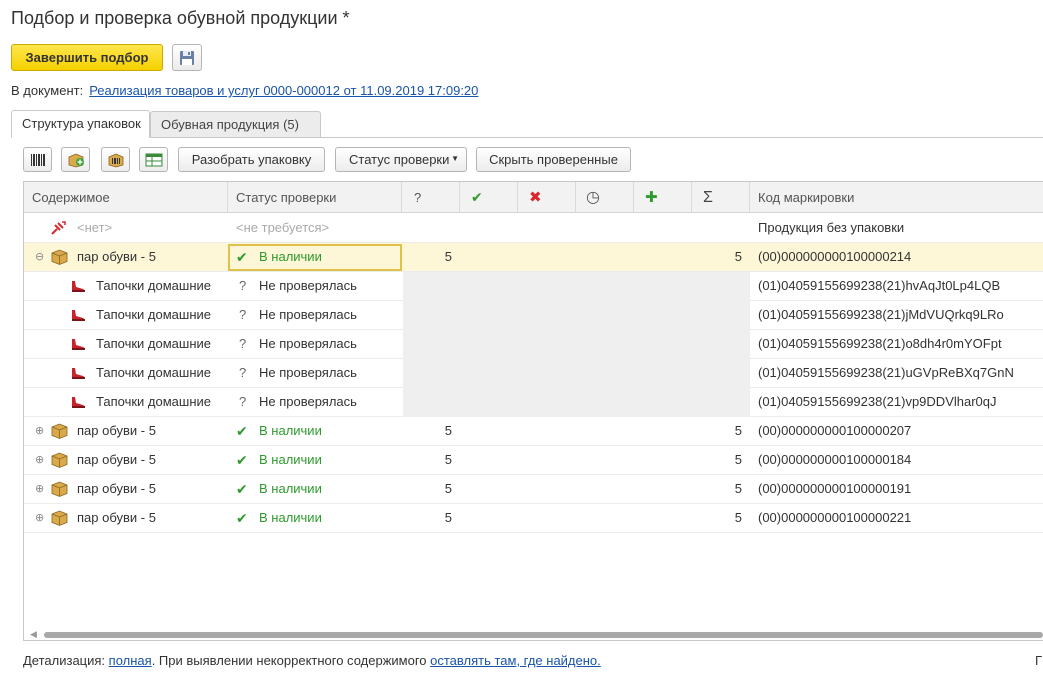 The width and height of the screenshot is (1043, 690). Describe the element at coordinates (87, 57) in the screenshot. I see `finish-selection-button: Завершить подбор` at that location.